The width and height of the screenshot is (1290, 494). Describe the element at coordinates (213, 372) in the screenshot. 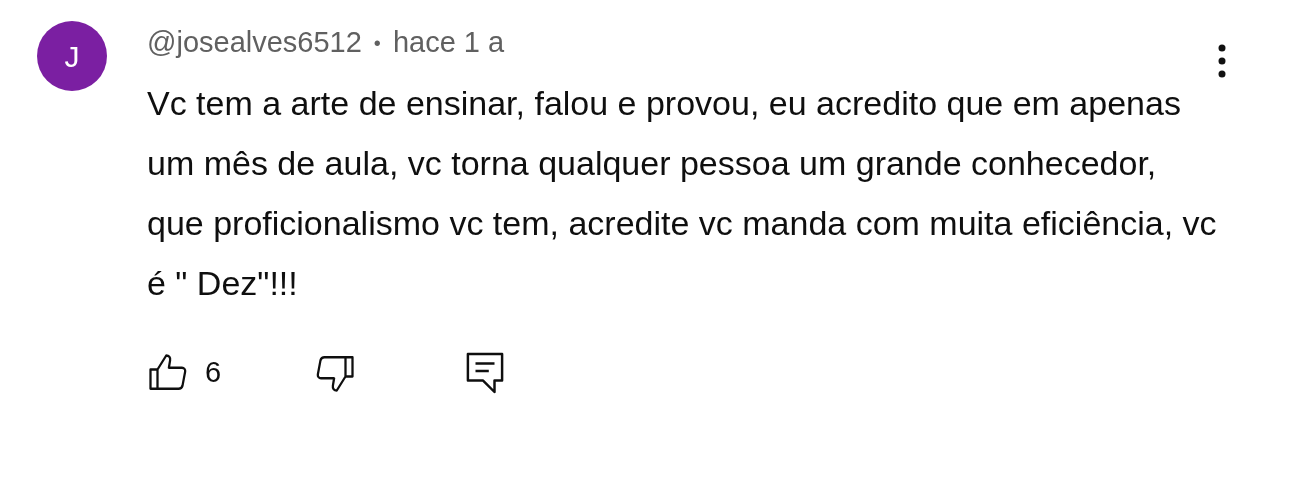

I see `like-count: 6` at that location.